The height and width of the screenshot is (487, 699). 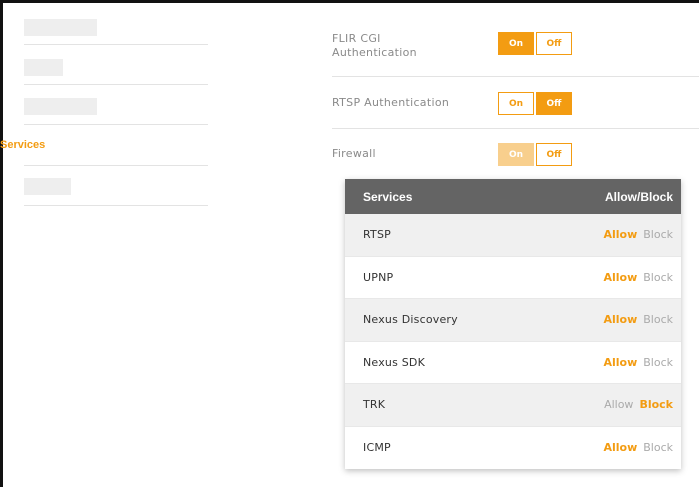 I want to click on firewall-off-button: Off, so click(x=554, y=154).